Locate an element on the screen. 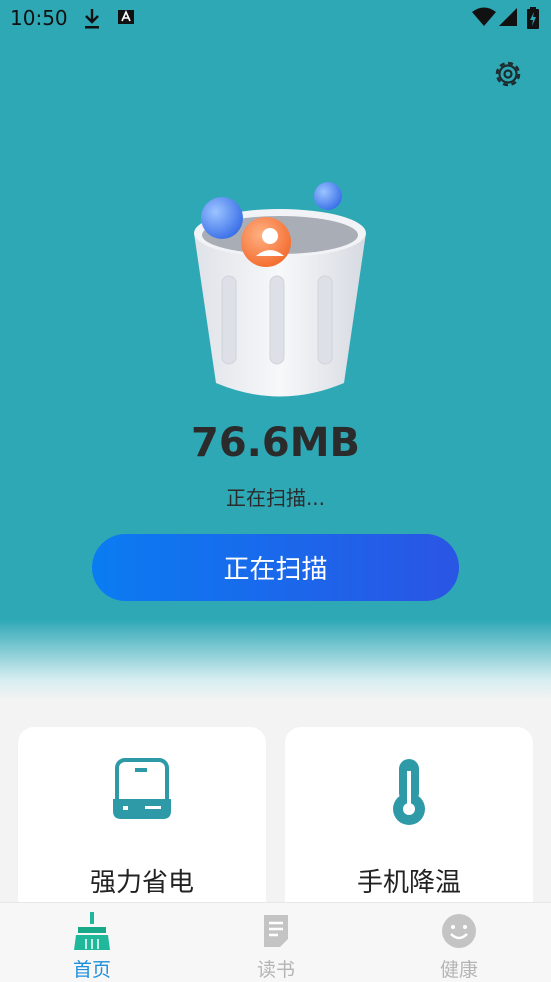  battery-charging-icon is located at coordinates (533, 18).